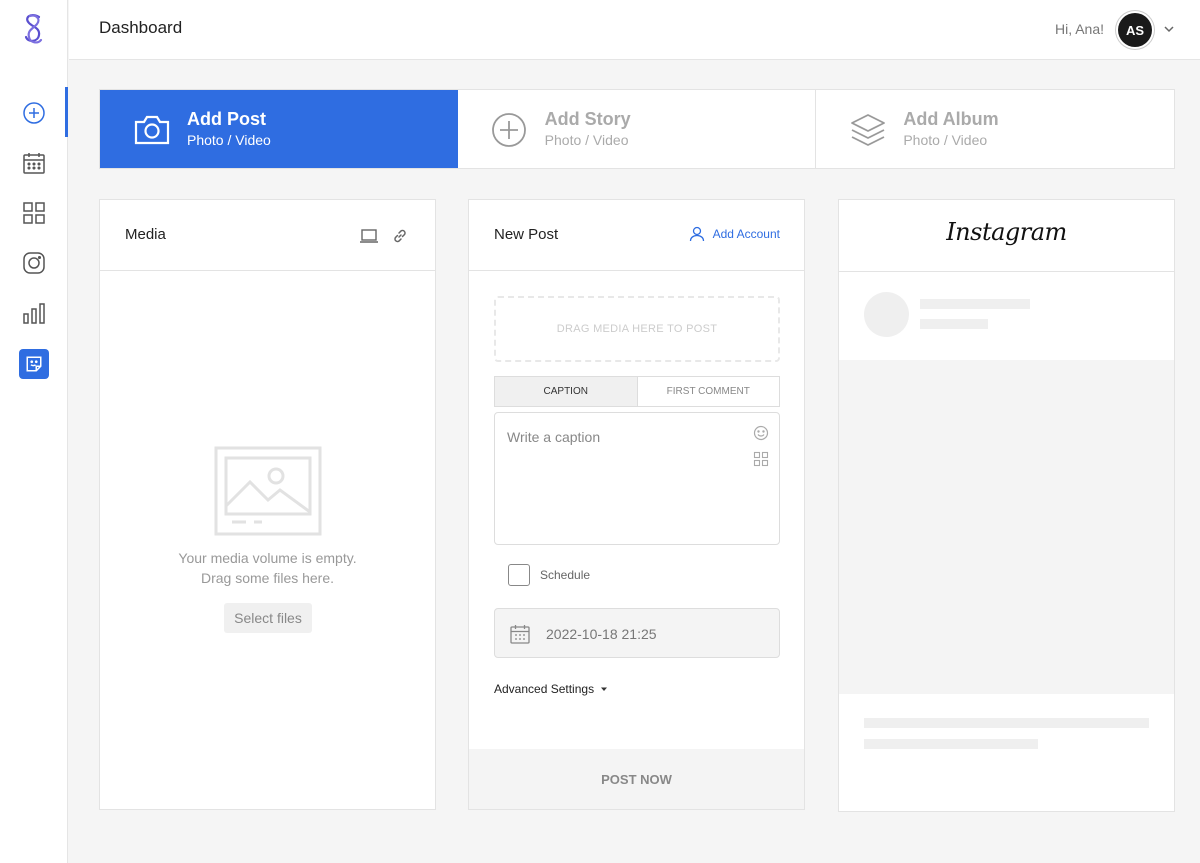  Describe the element at coordinates (268, 618) in the screenshot. I see `select-files-button: Select files` at that location.